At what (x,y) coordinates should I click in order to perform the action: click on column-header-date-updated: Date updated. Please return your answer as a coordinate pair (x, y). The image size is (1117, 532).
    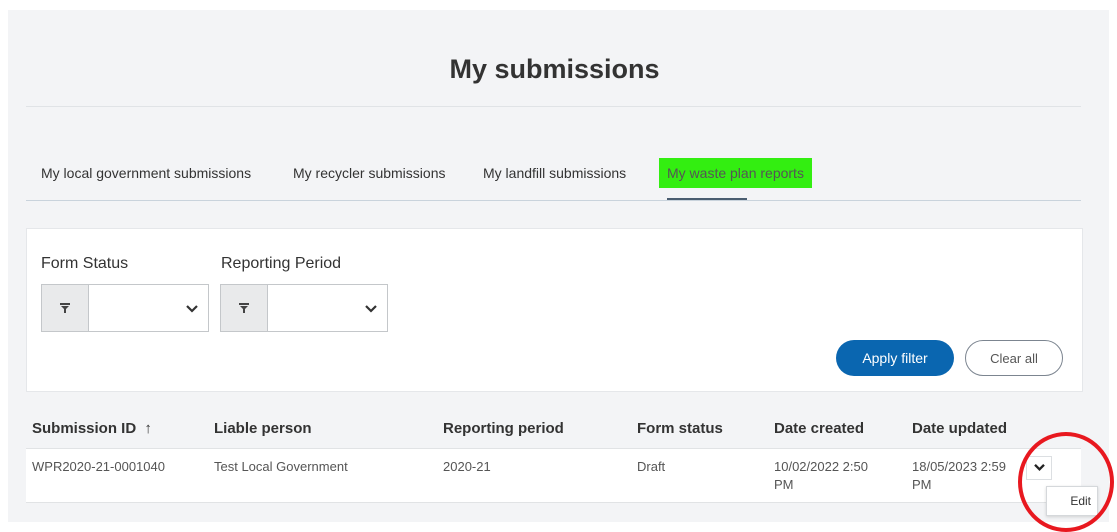
    Looking at the image, I should click on (959, 428).